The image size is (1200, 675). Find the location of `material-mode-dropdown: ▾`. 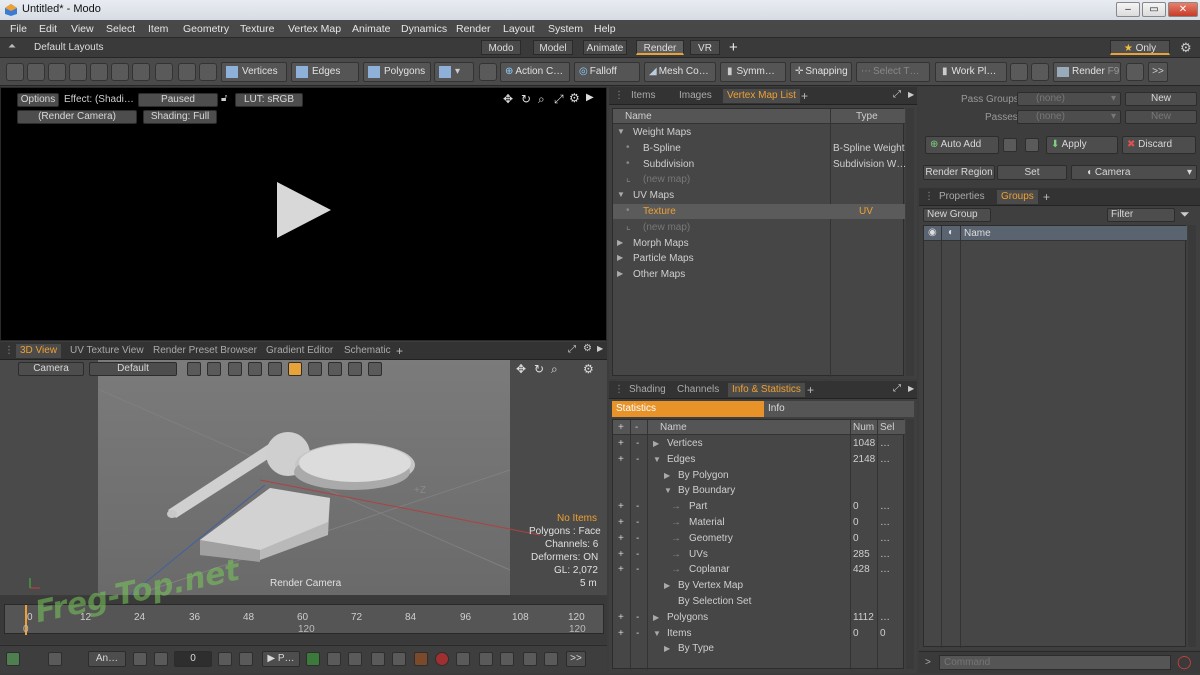

material-mode-dropdown: ▾ is located at coordinates (454, 72).